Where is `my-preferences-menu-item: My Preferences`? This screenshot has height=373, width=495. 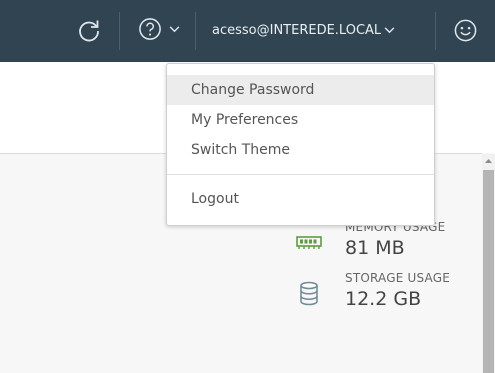
my-preferences-menu-item: My Preferences is located at coordinates (300, 120).